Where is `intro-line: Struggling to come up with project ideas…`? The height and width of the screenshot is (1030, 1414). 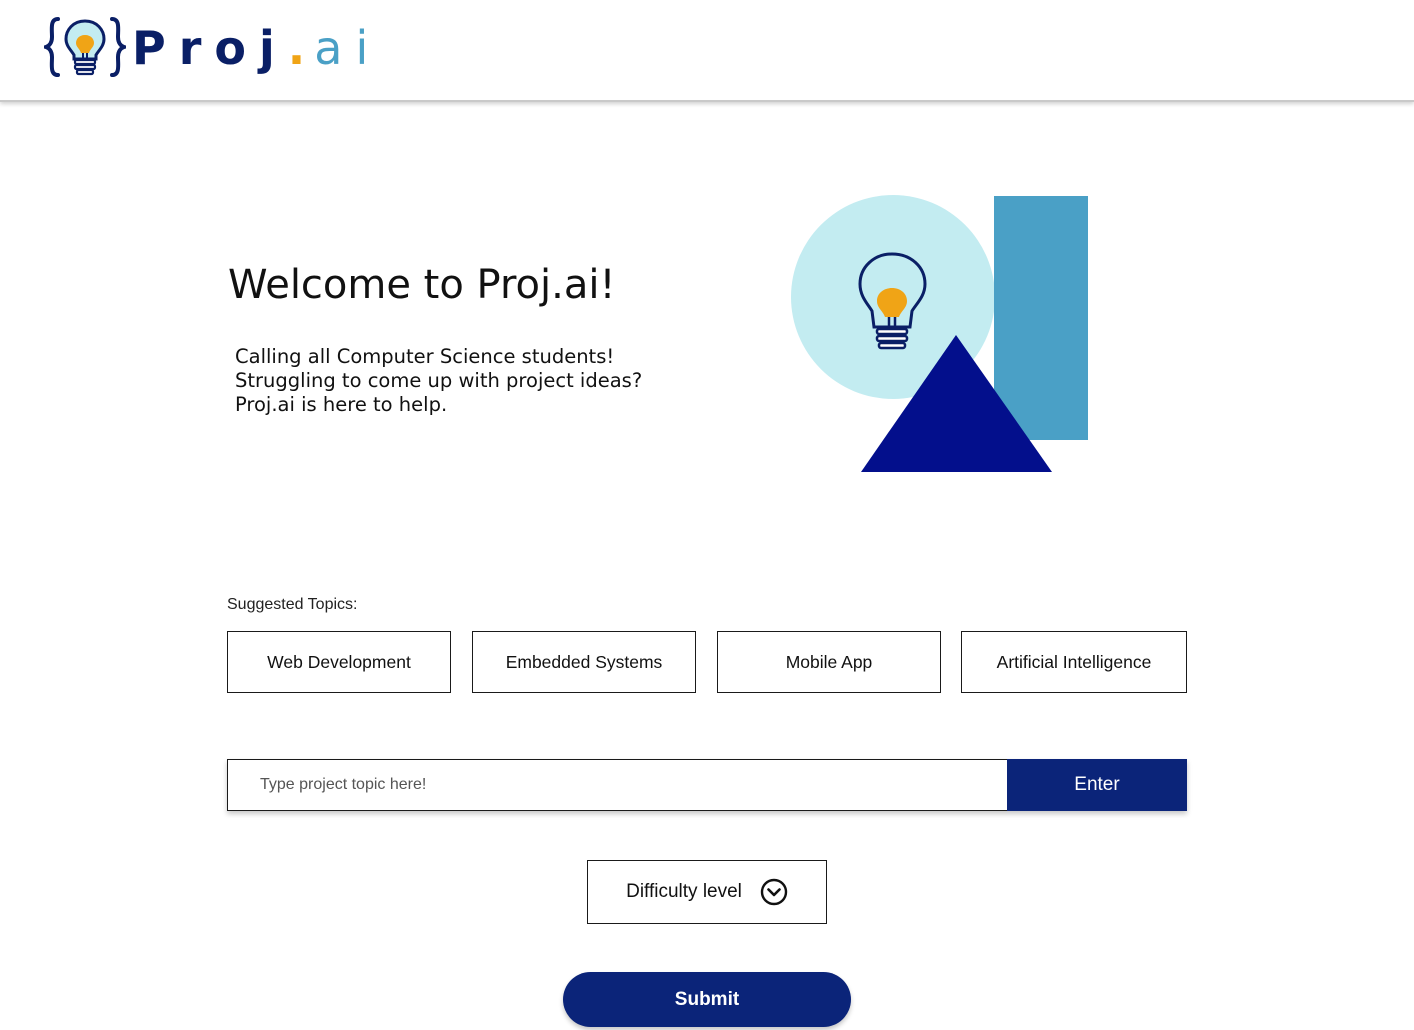 intro-line: Struggling to come up with project ideas… is located at coordinates (439, 380).